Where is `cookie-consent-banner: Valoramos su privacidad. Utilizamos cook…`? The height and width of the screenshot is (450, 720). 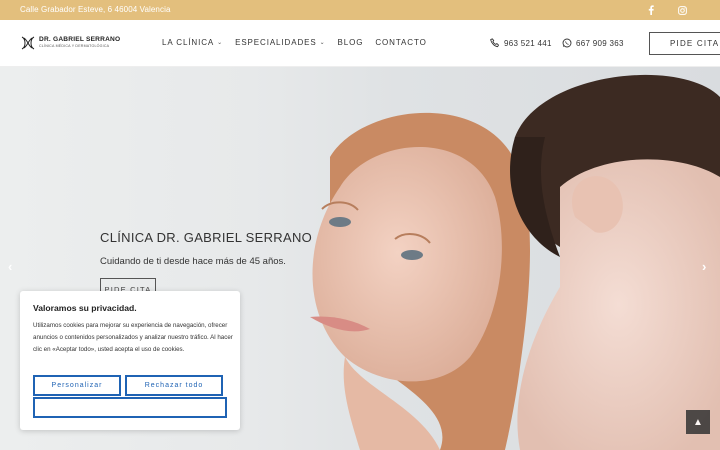
cookie-consent-banner: Valoramos su privacidad. Utilizamos cook… is located at coordinates (130, 360).